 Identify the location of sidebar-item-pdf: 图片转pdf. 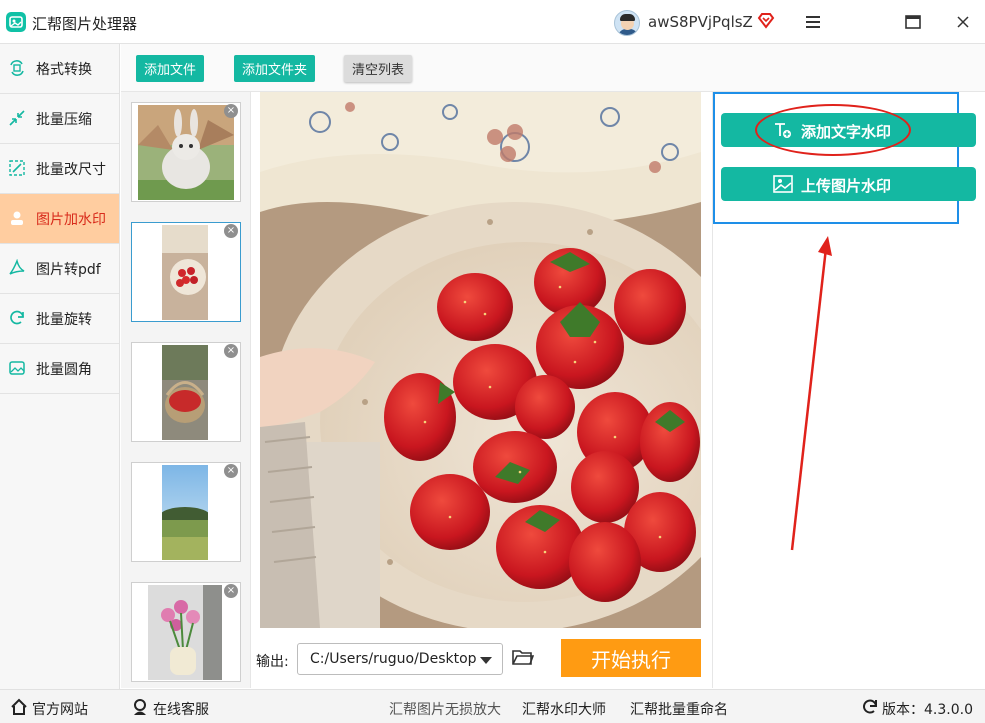
(59, 269).